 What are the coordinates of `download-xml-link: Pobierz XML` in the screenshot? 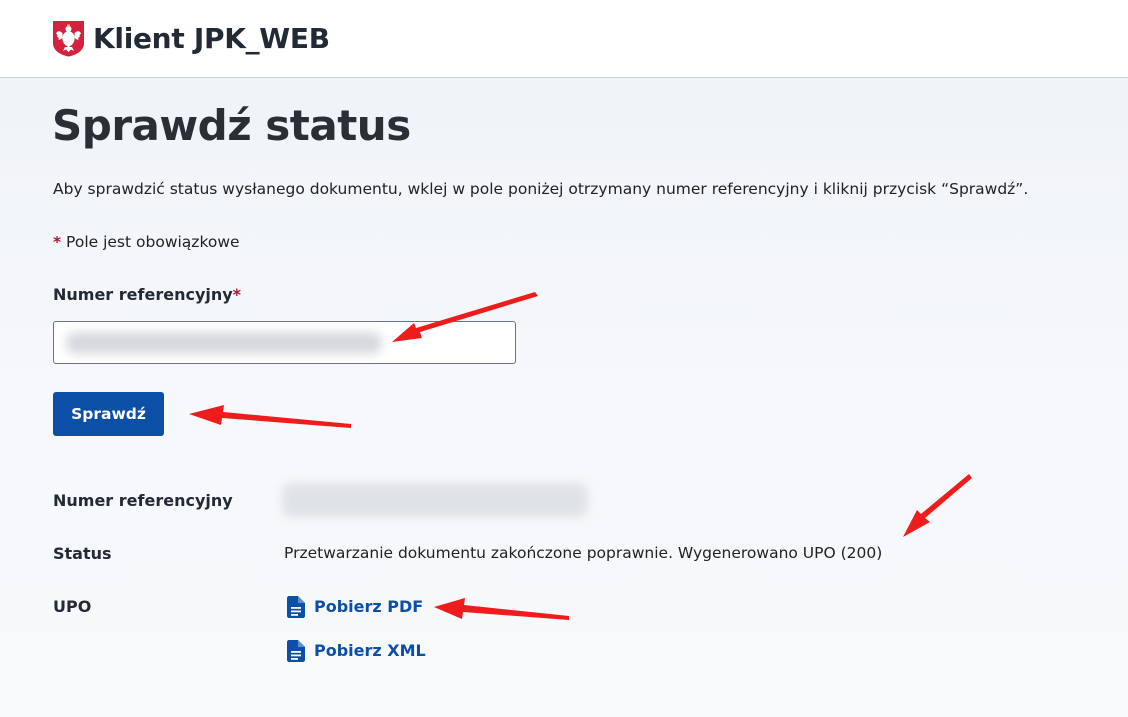 It's located at (356, 651).